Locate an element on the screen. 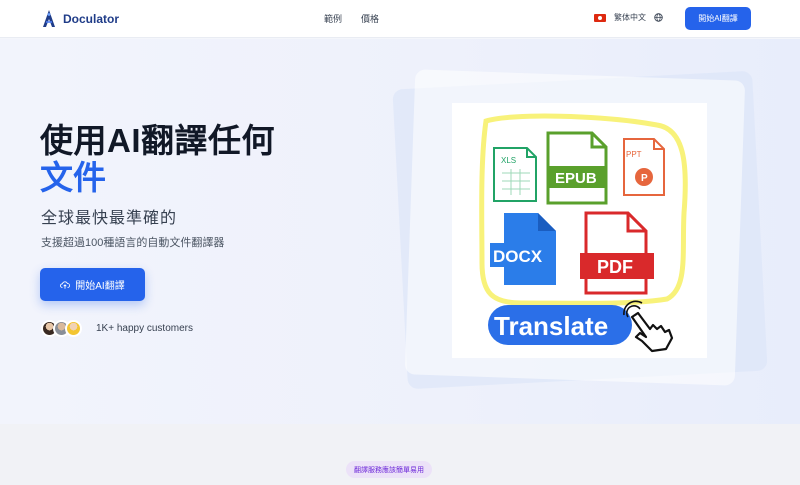 This screenshot has width=800, height=485. hero-subtitle: 全球最快最準確的 is located at coordinates (109, 218).